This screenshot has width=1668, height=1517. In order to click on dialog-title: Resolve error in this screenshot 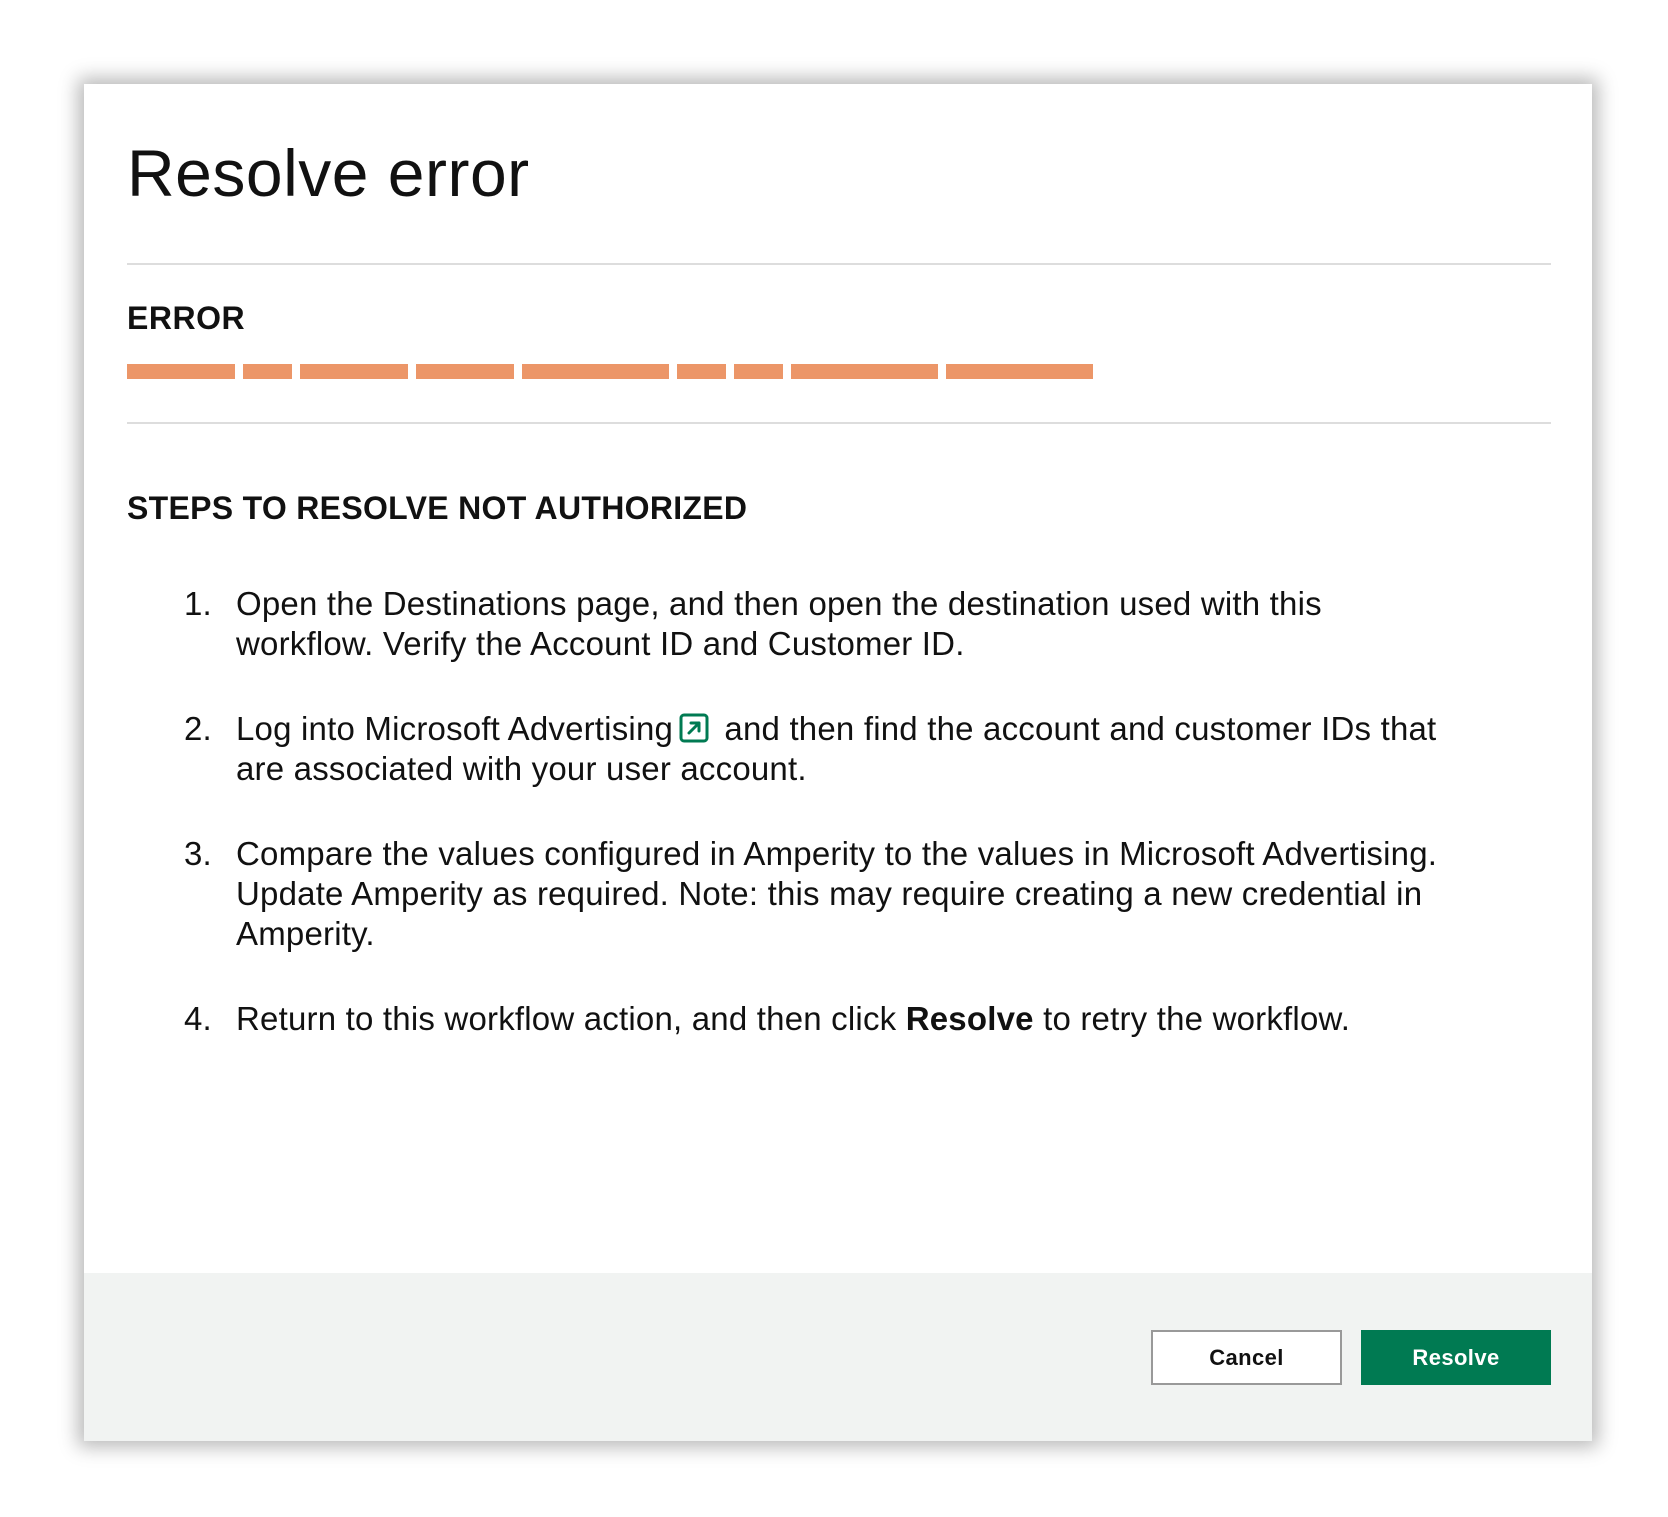, I will do `click(328, 173)`.